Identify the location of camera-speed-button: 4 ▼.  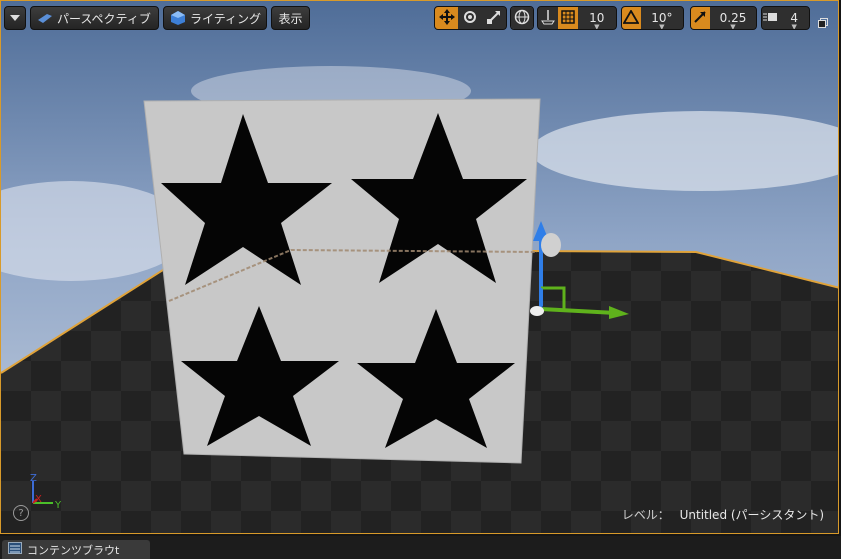
(785, 18).